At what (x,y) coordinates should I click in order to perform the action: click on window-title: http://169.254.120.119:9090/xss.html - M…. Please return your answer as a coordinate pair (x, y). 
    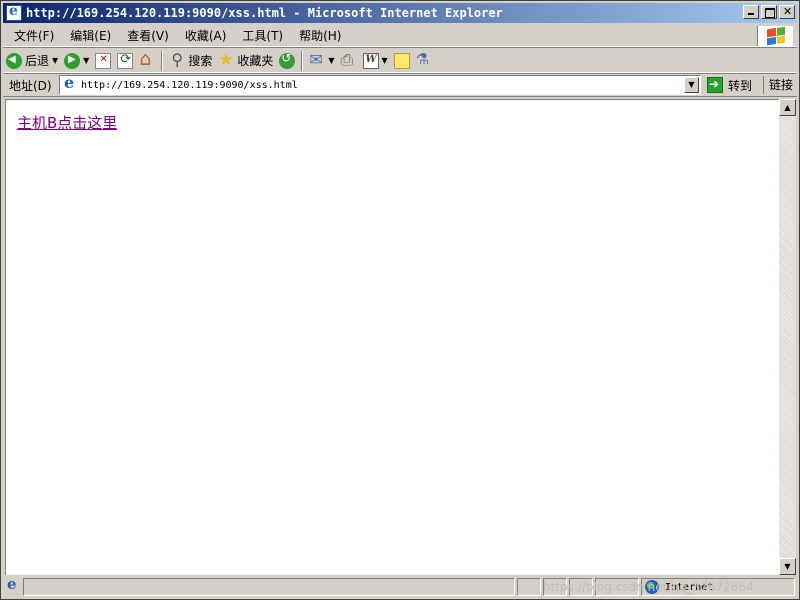
    Looking at the image, I should click on (264, 13).